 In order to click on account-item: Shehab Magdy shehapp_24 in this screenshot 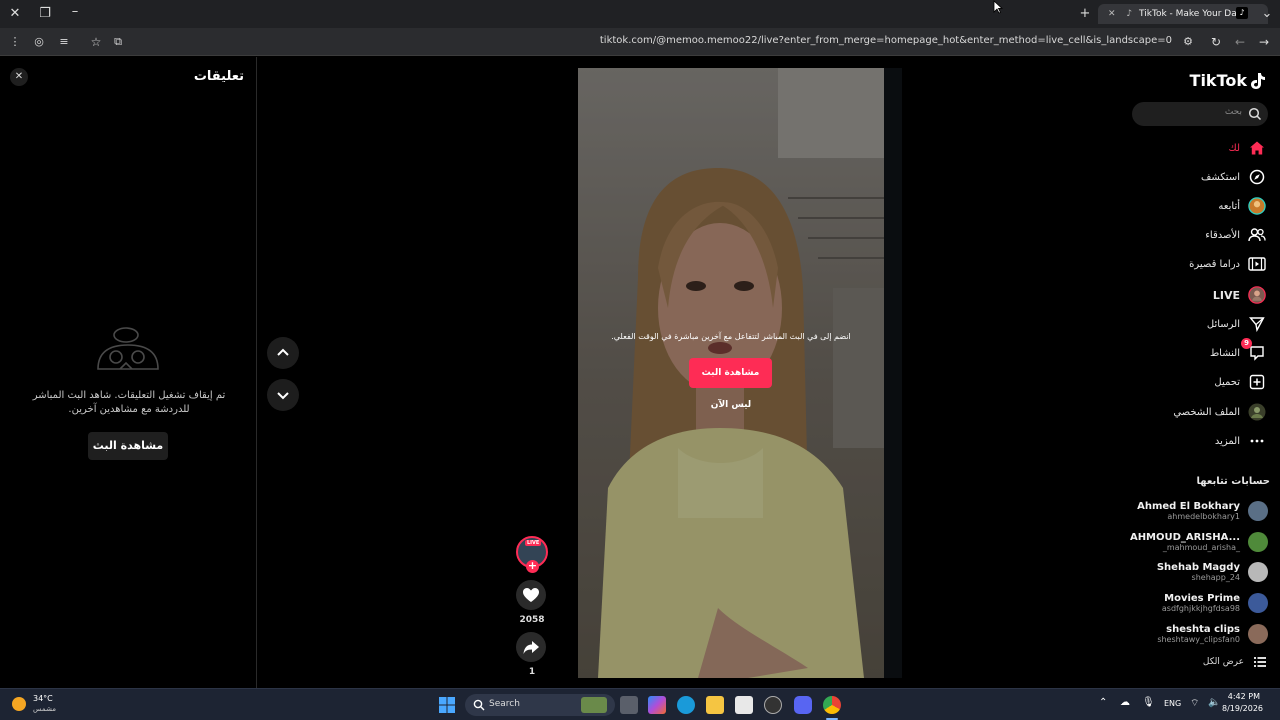, I will do `click(1212, 572)`.